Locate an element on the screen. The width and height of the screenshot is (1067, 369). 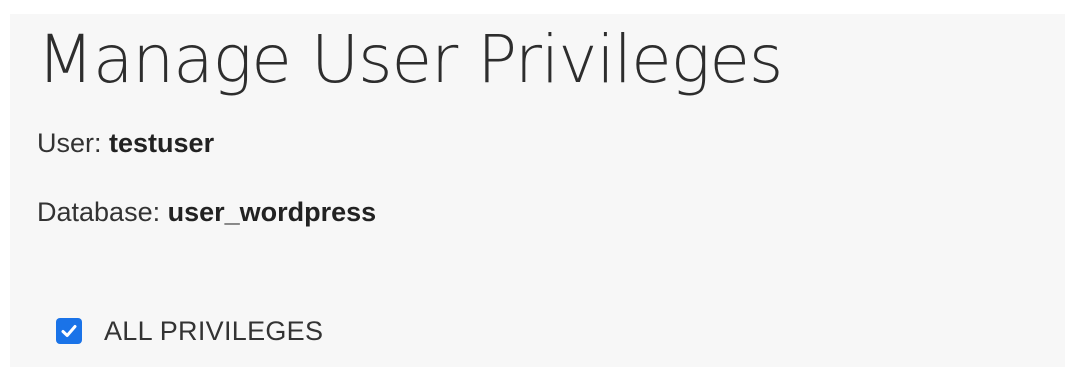
checkmark-icon is located at coordinates (69, 331).